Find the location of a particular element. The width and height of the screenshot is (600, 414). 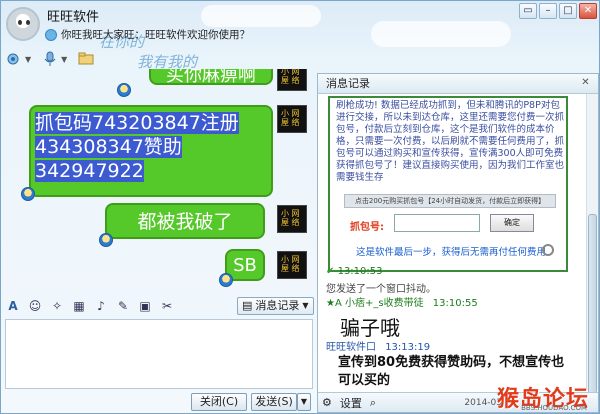

send-options-button: ▼ is located at coordinates (304, 402).